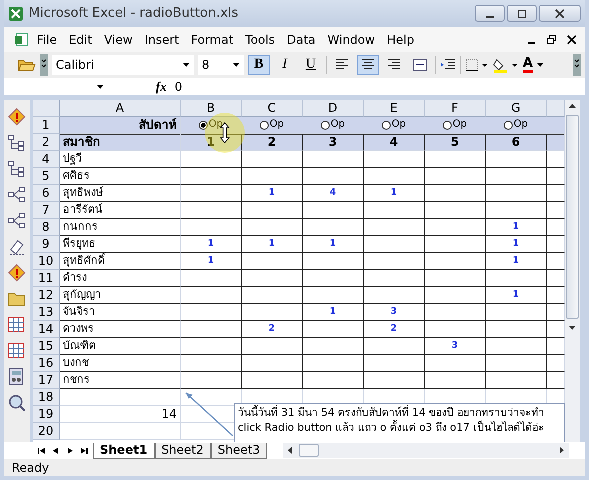 The image size is (589, 480). Describe the element at coordinates (572, 327) in the screenshot. I see `scroll-down-icon` at that location.